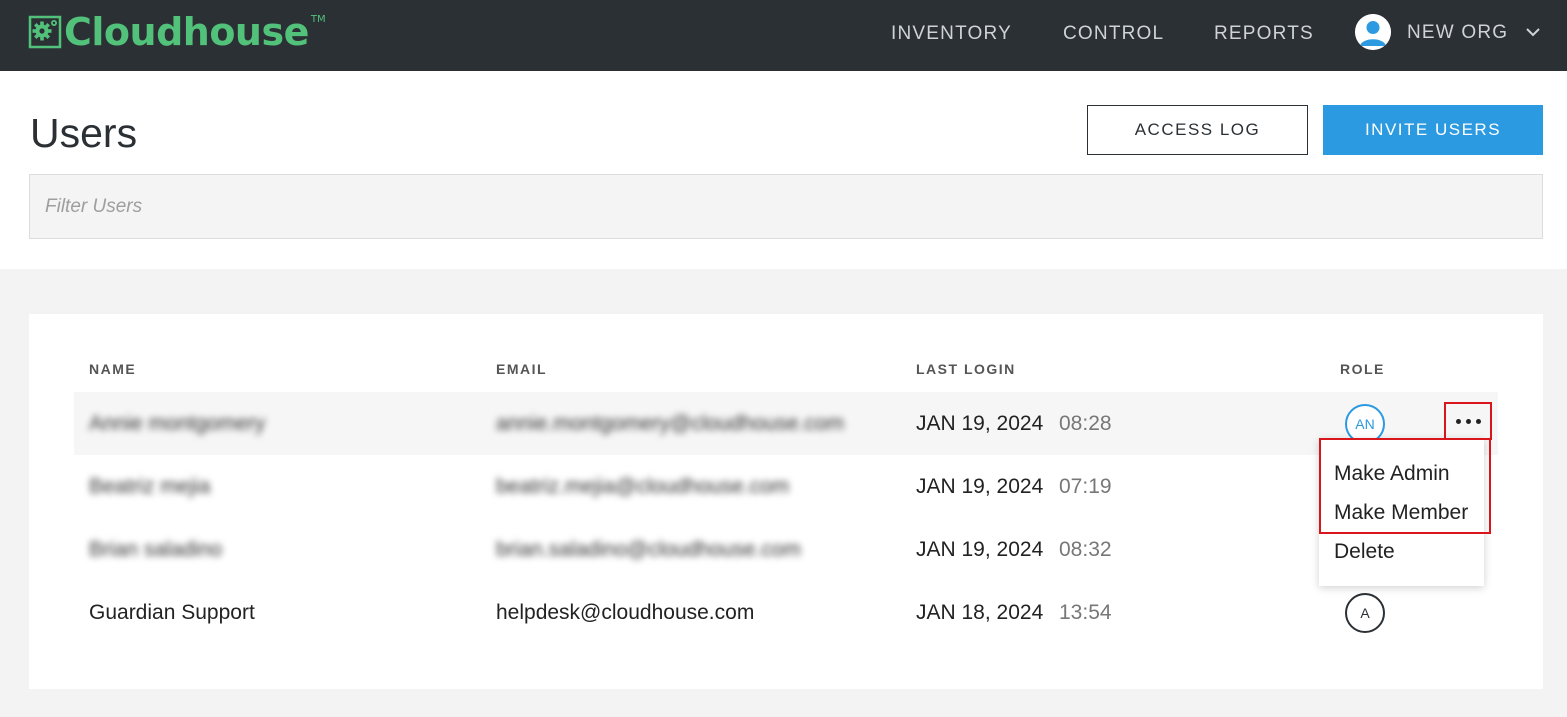 The width and height of the screenshot is (1567, 717). What do you see at coordinates (643, 486) in the screenshot?
I see `user-email: beatriz.mejia@cloudhouse.com` at bounding box center [643, 486].